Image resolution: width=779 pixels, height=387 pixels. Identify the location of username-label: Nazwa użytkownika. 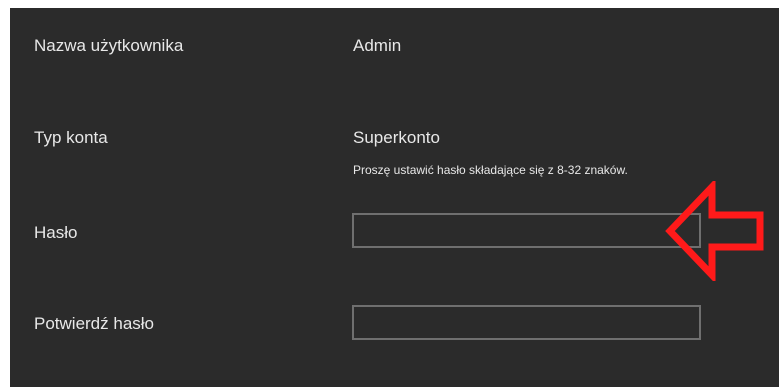
(109, 45).